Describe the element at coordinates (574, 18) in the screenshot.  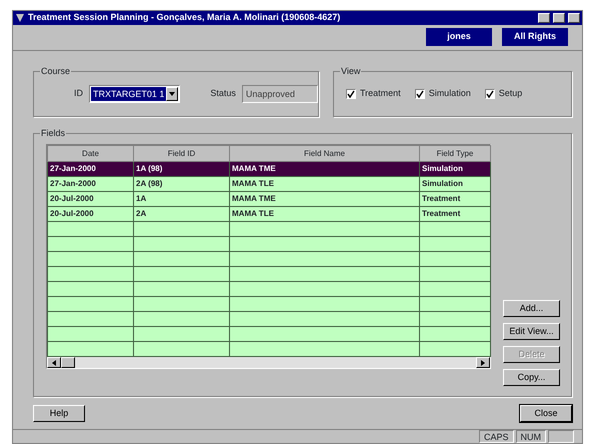
I see `close-button` at that location.